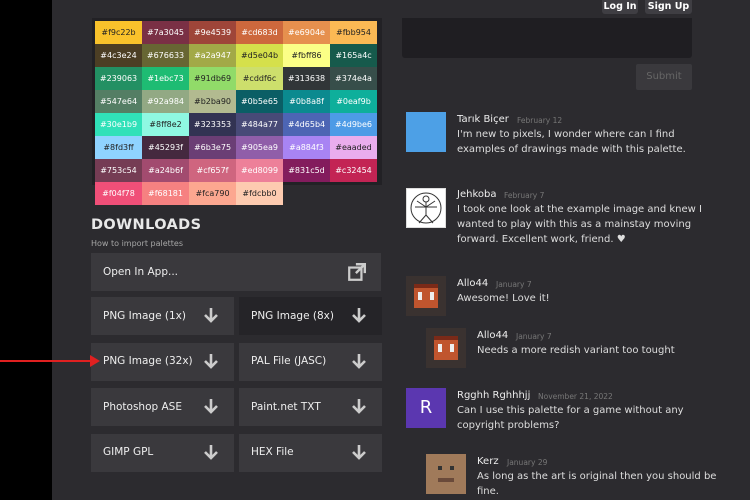  Describe the element at coordinates (306, 32) in the screenshot. I see `color-swatch: #e6904e` at that location.